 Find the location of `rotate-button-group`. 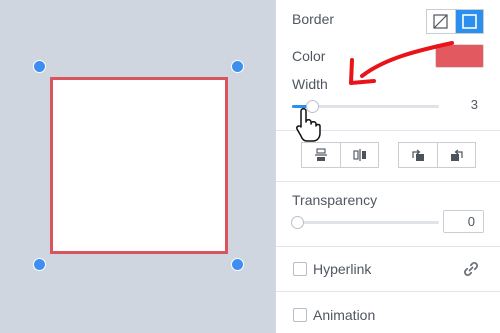

rotate-button-group is located at coordinates (437, 155).